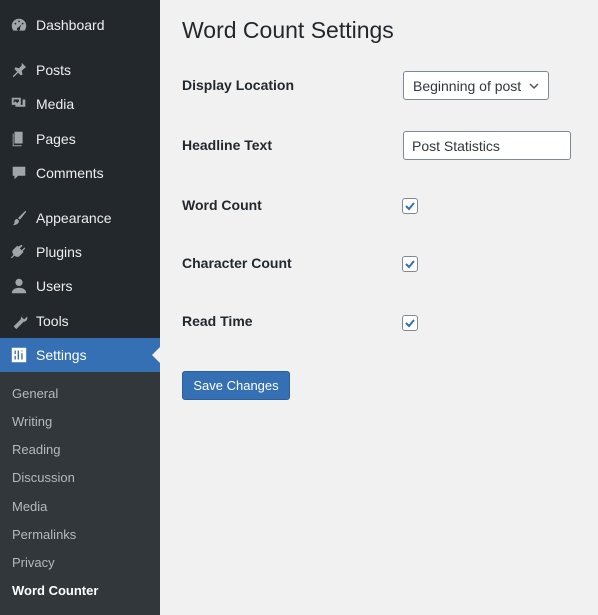 This screenshot has width=598, height=615. What do you see at coordinates (36, 449) in the screenshot?
I see `submenu-item-reading: Reading` at bounding box center [36, 449].